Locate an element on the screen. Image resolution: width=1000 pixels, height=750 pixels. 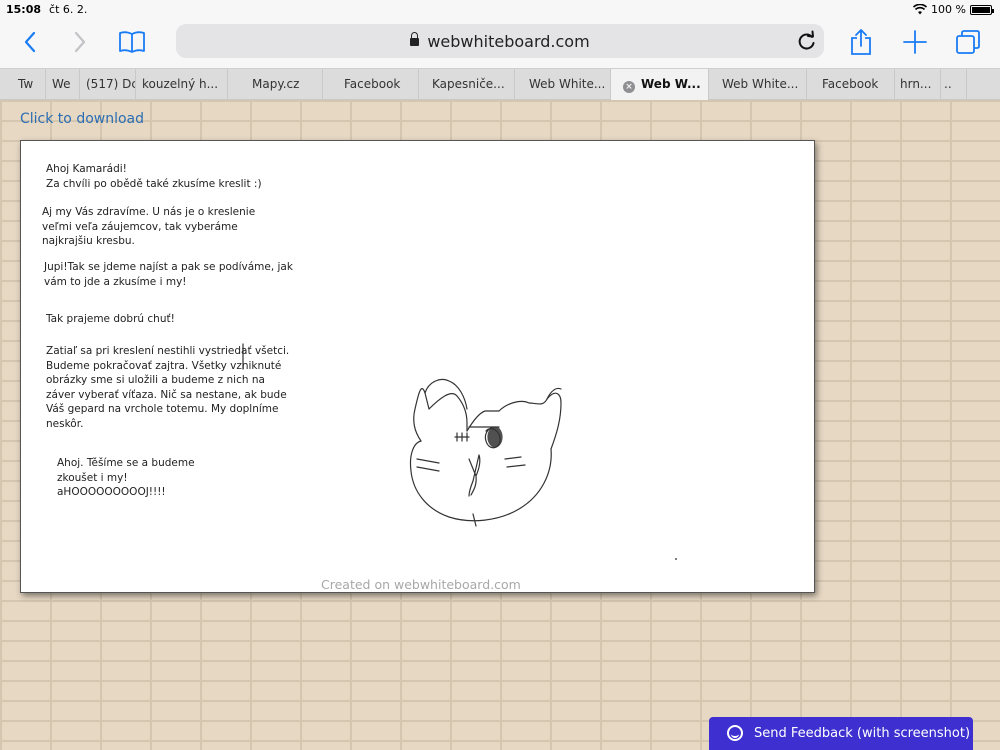
feedback-label: Send Feedback (with screenshot) is located at coordinates (862, 733).